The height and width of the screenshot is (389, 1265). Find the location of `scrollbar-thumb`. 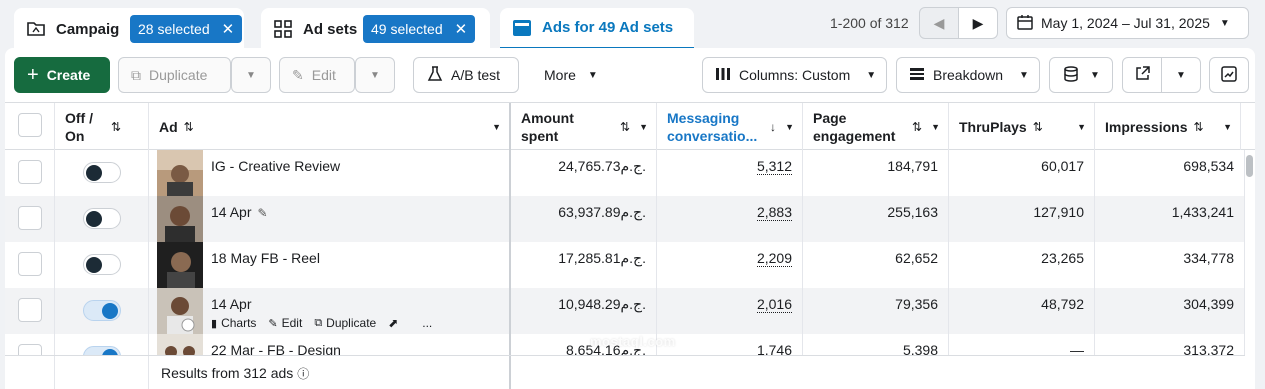

scrollbar-thumb is located at coordinates (1249, 166).